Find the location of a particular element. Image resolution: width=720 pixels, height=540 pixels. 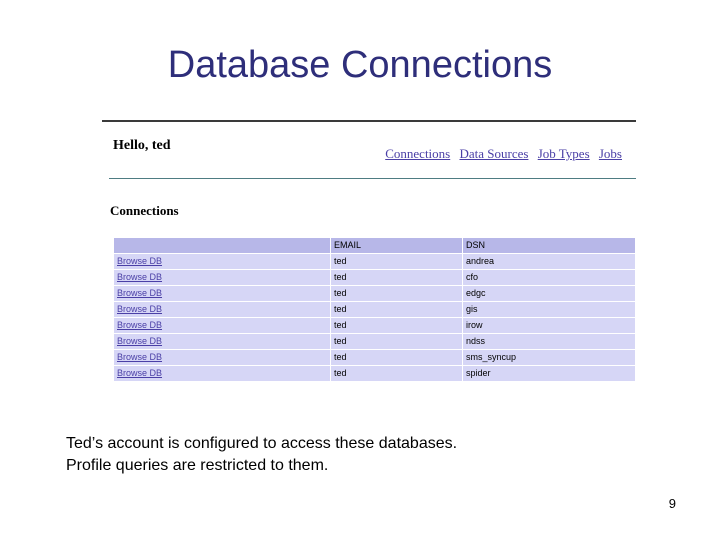

table-cell-dsn: andrea is located at coordinates (549, 261).